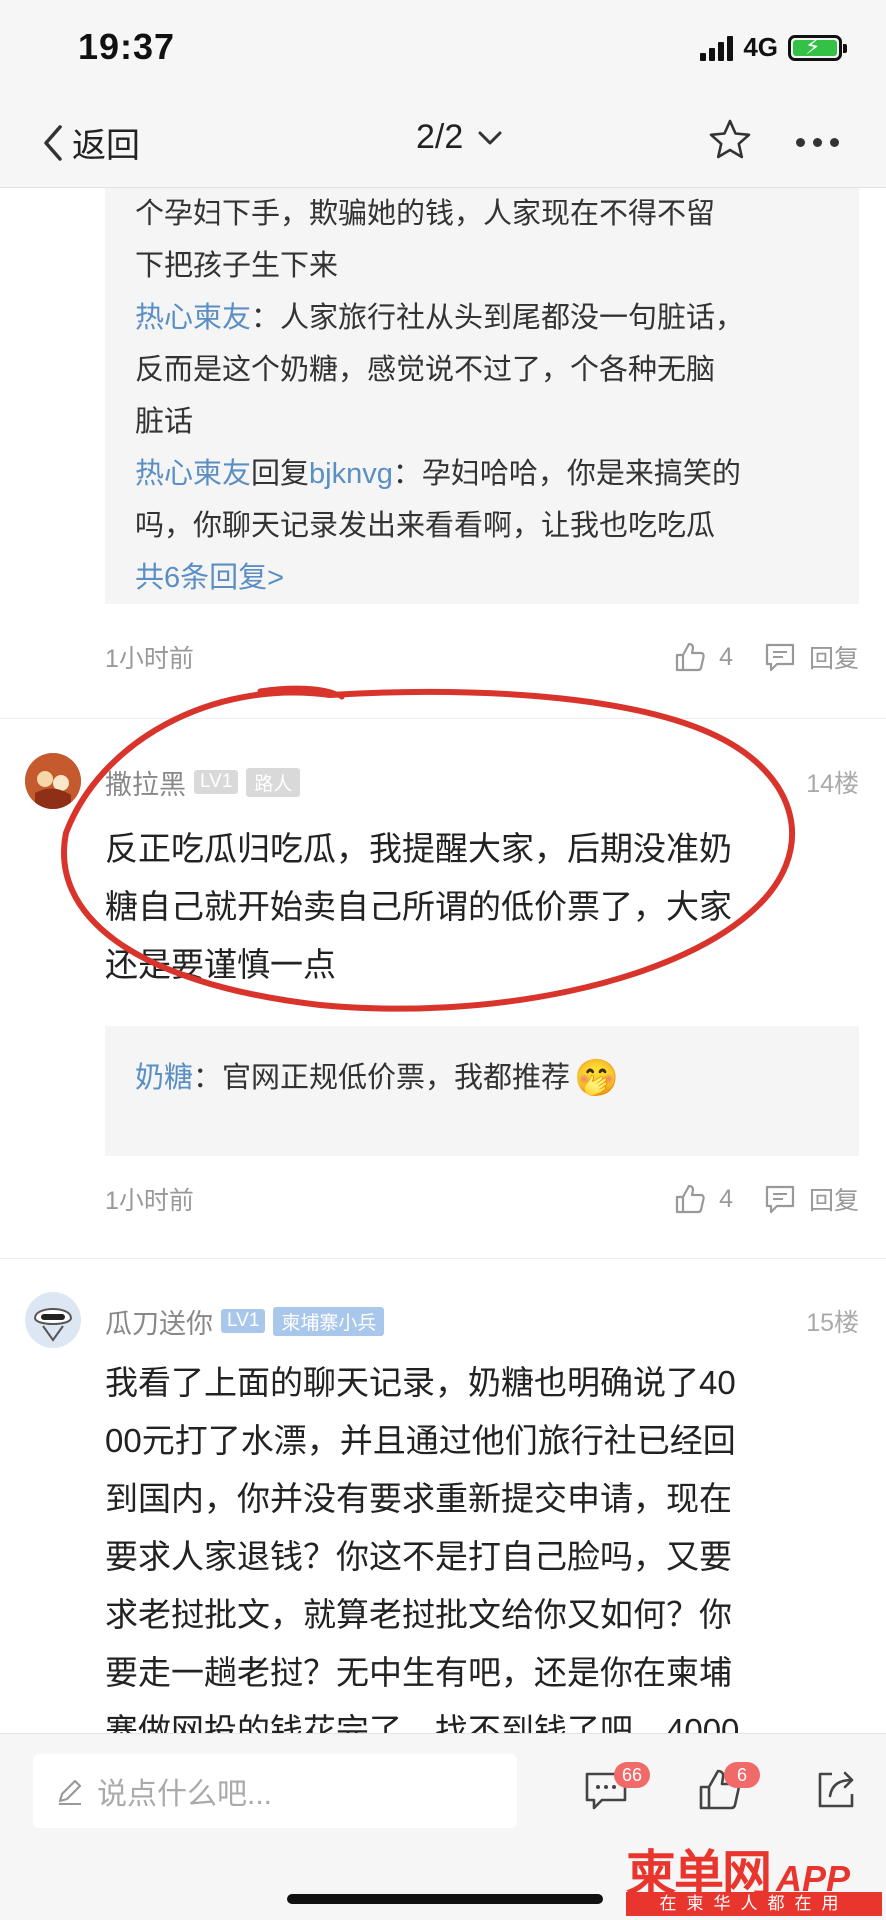 The image size is (886, 1920). Describe the element at coordinates (425, 526) in the screenshot. I see `reply-line: 吗，你聊天记录发出来看看啊，让我也吃吃瓜` at that location.